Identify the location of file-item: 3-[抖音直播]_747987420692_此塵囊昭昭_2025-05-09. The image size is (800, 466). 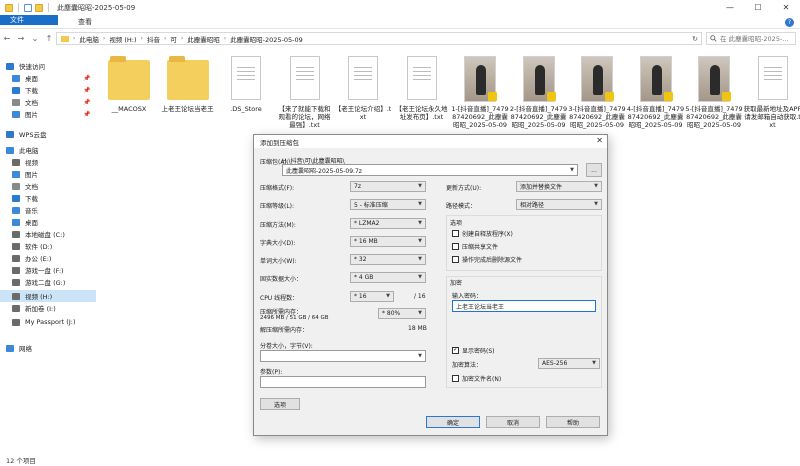
(597, 92).